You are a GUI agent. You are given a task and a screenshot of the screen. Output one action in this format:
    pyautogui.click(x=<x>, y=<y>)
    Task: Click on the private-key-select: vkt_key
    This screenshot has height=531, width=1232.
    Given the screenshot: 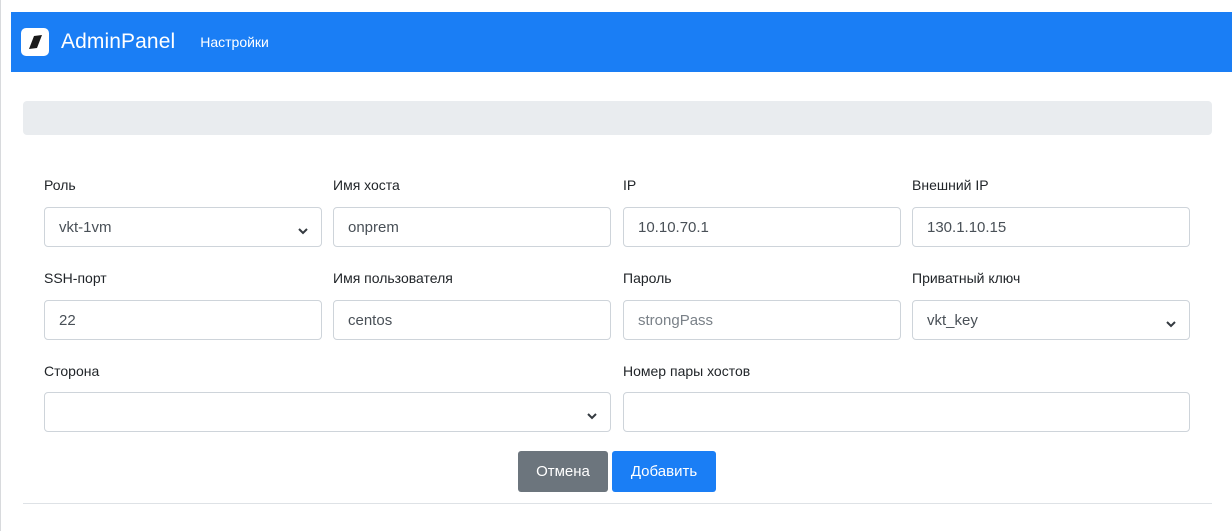 What is the action you would take?
    pyautogui.click(x=1051, y=320)
    